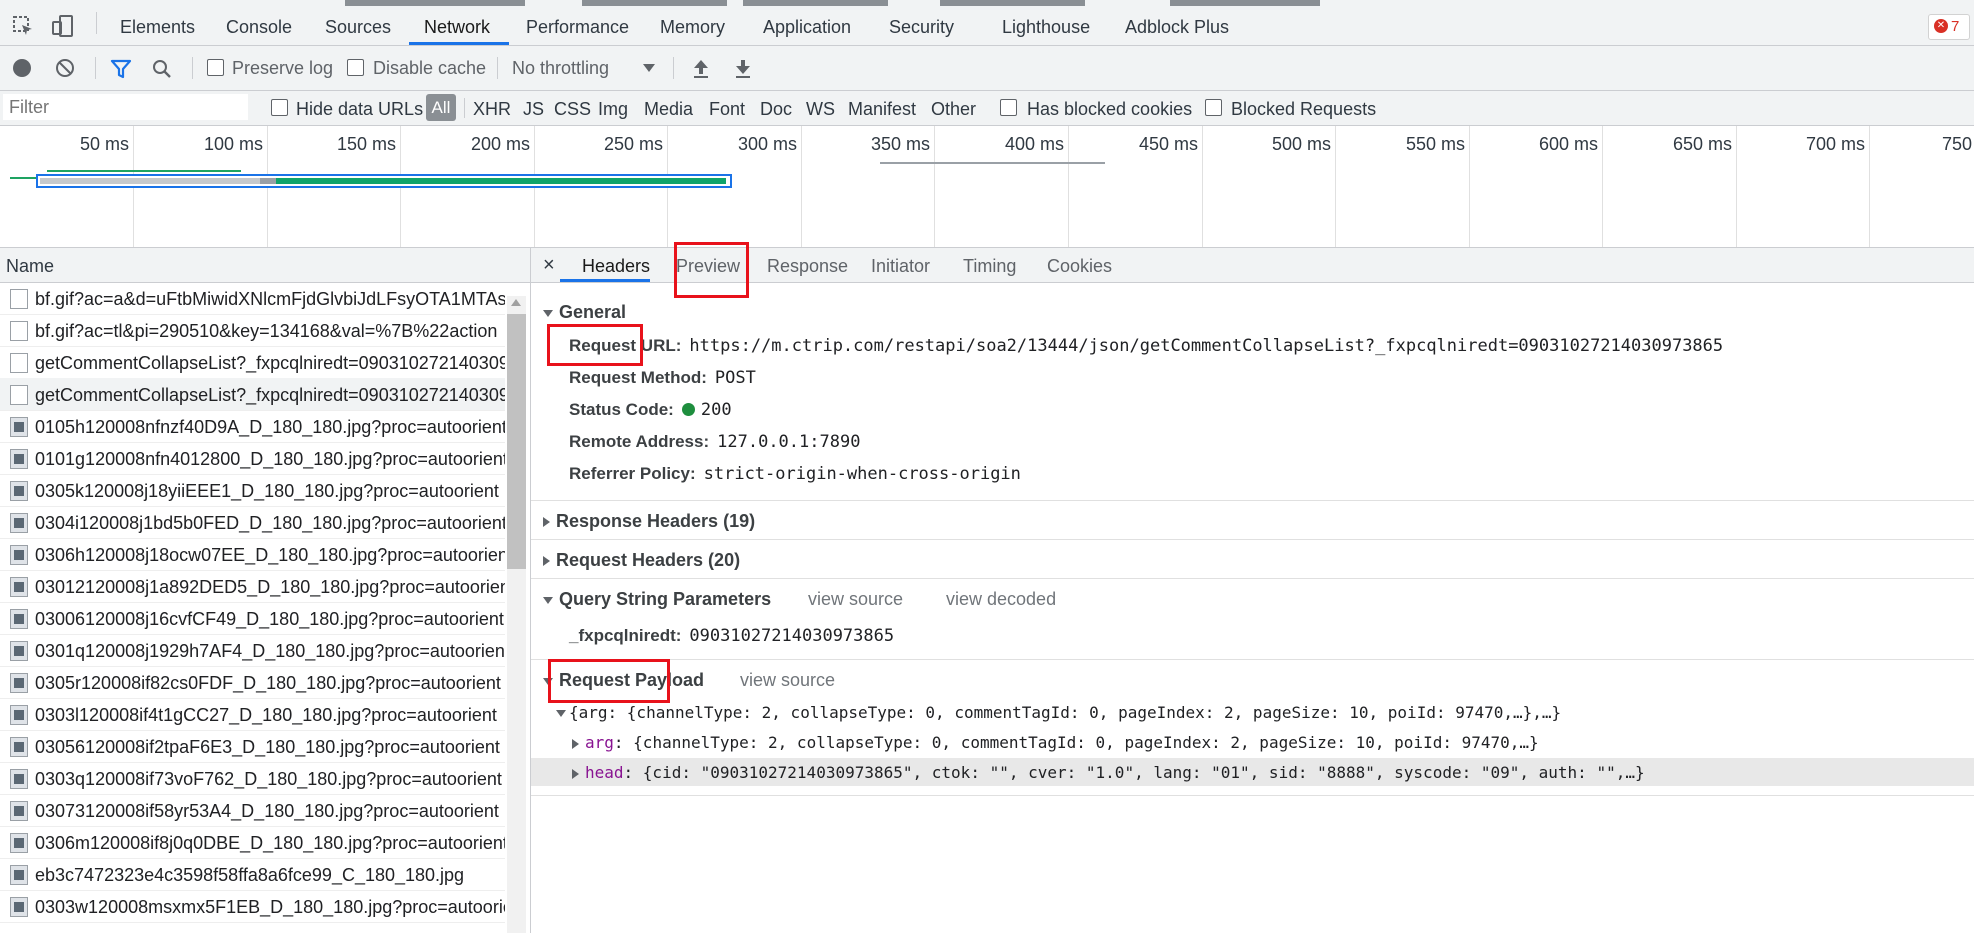  I want to click on error-count-badge: ✕ 7, so click(1949, 27).